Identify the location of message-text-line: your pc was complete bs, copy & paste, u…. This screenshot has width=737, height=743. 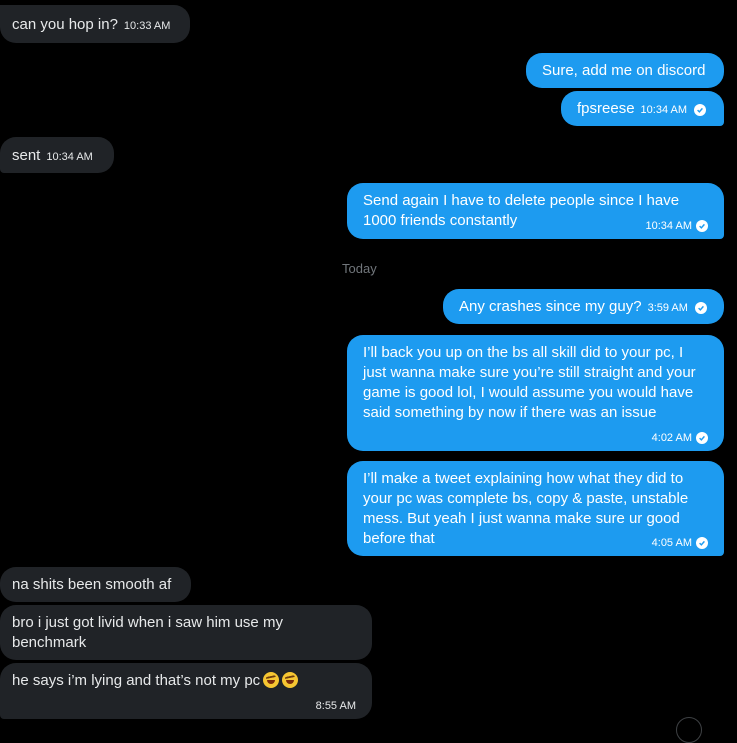
(526, 498).